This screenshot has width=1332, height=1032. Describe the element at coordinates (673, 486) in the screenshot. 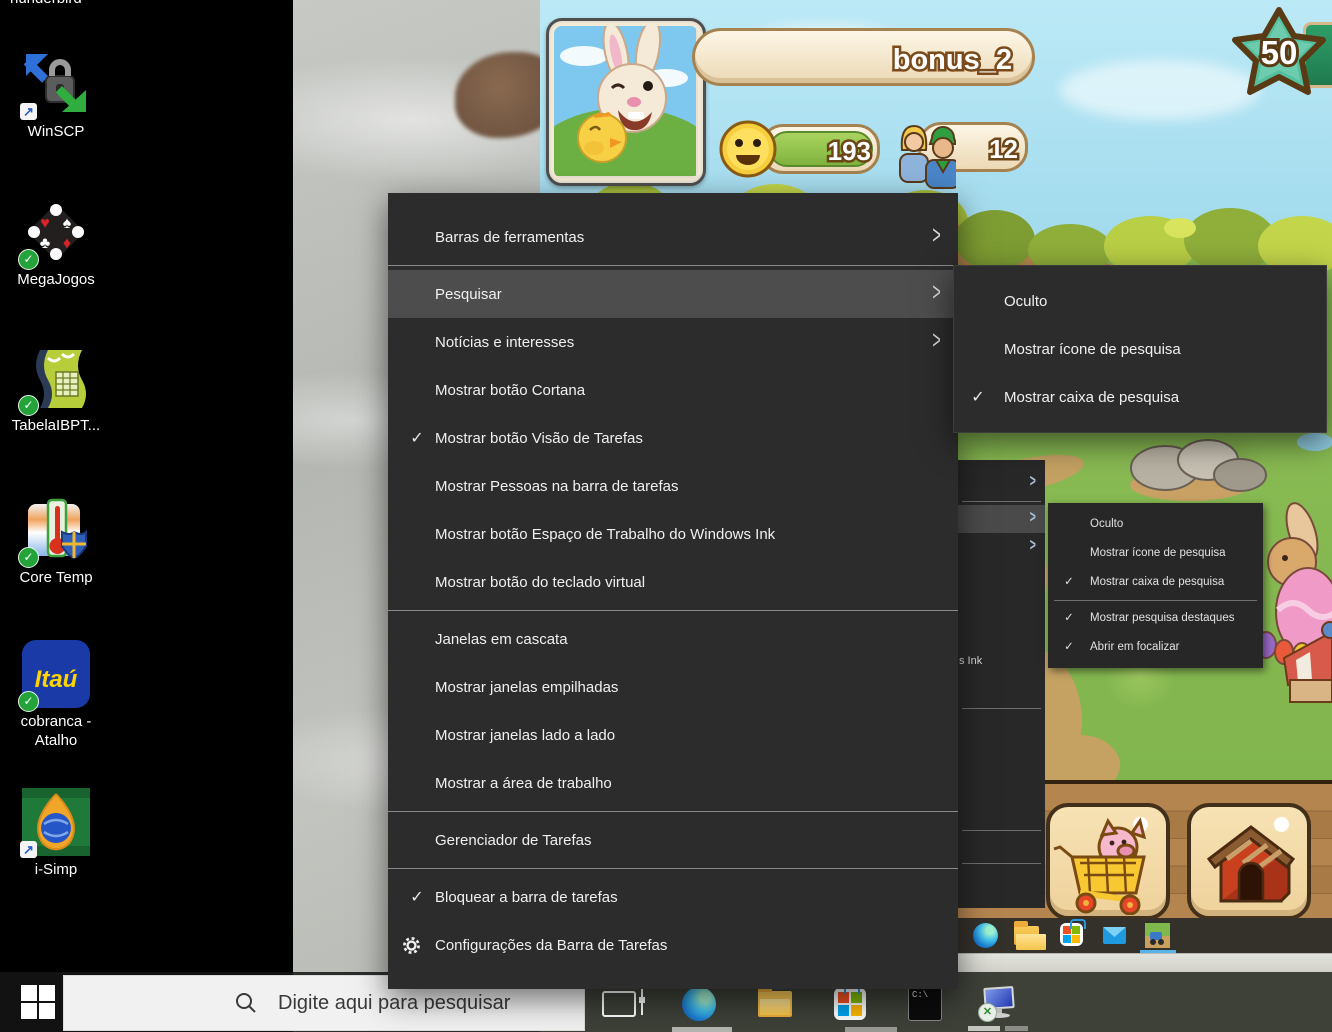

I see `menu-item-mostrar-pessoas: Mostrar Pessoas na barra de tarefas` at that location.